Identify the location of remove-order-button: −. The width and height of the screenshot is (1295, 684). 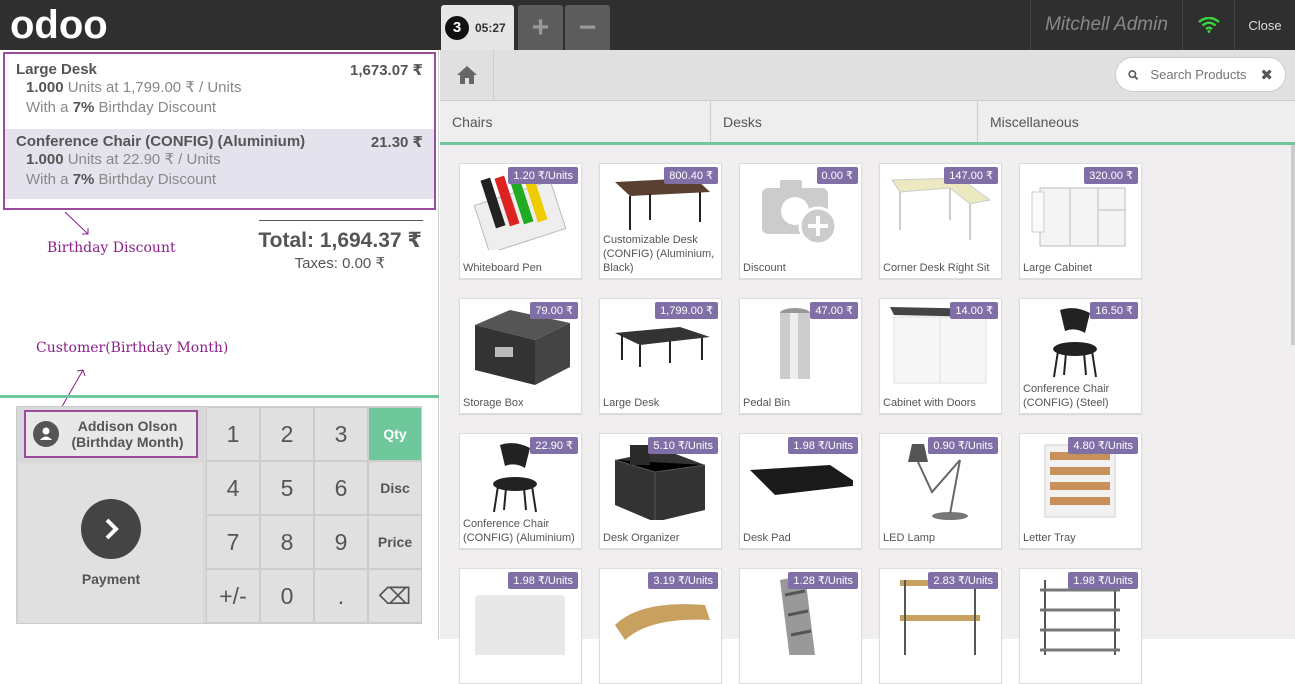
(587, 27).